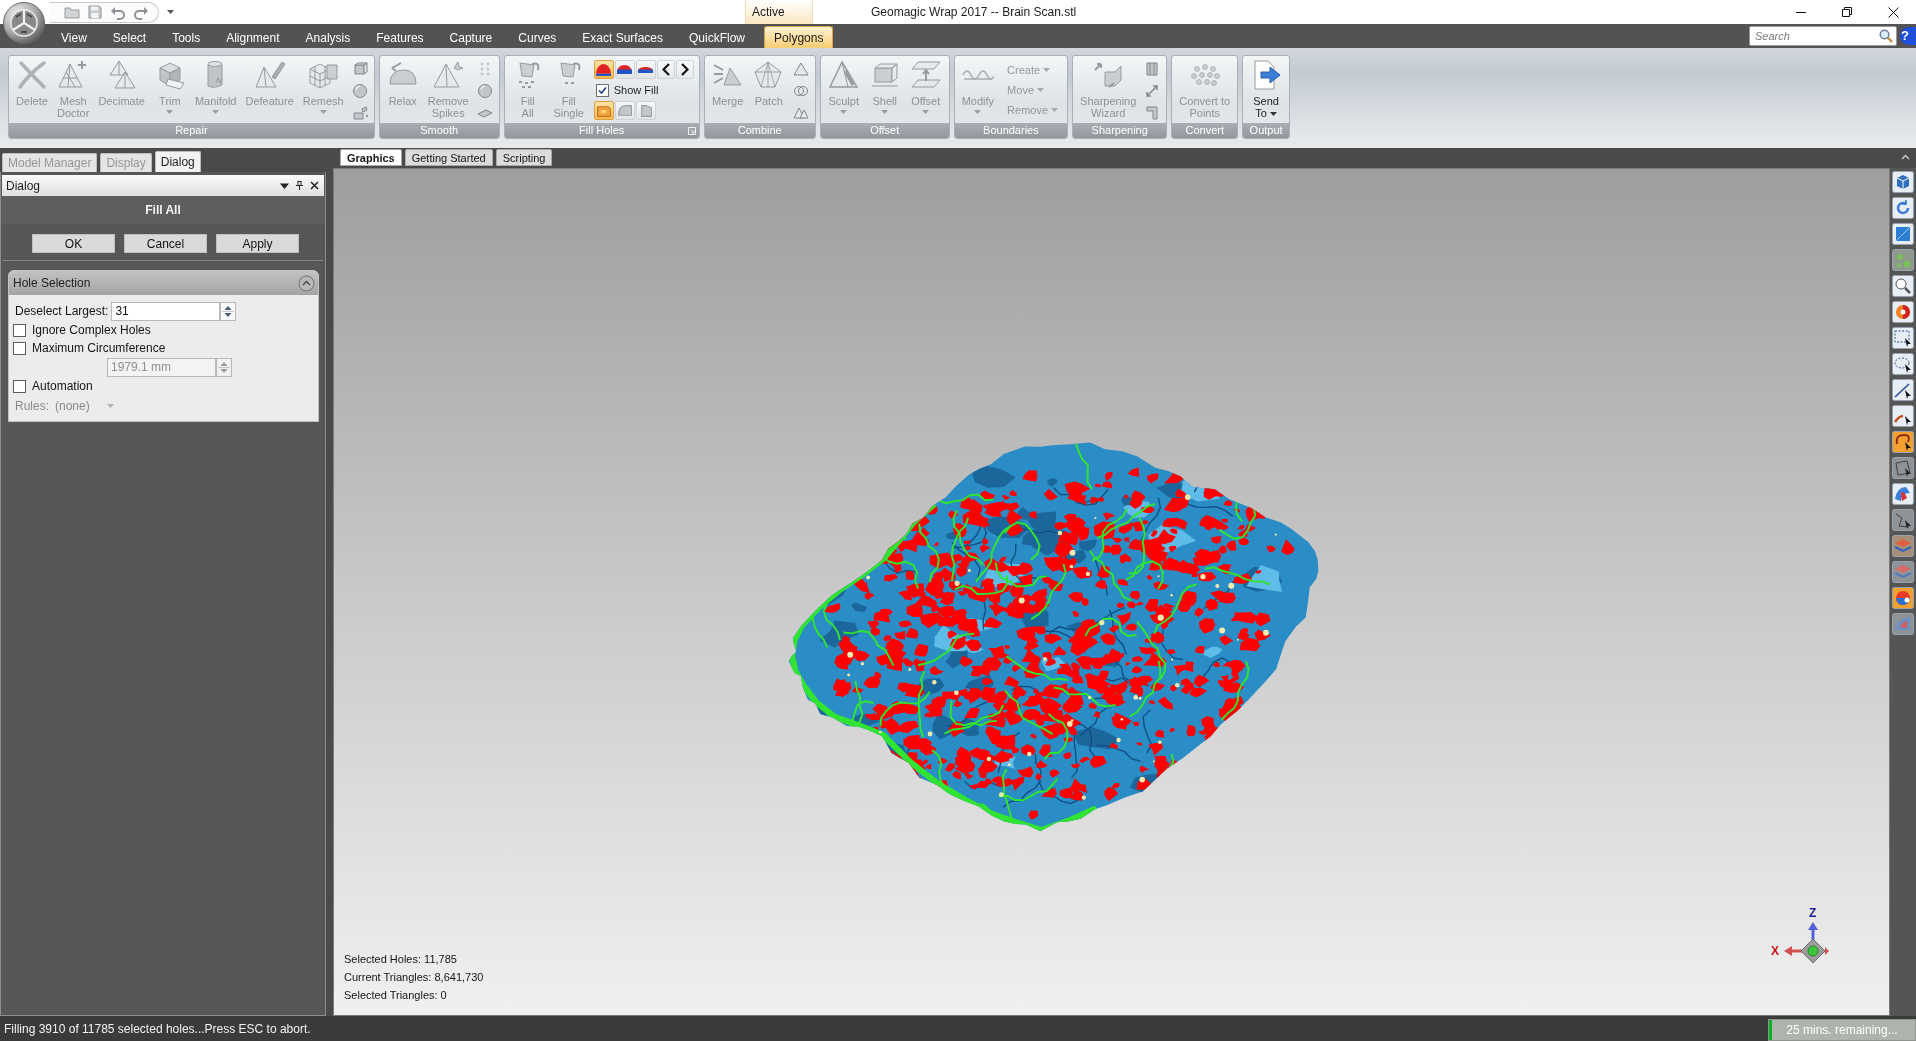 The width and height of the screenshot is (1916, 1041). Describe the element at coordinates (1152, 91) in the screenshot. I see `diagonal-arrow-icon` at that location.